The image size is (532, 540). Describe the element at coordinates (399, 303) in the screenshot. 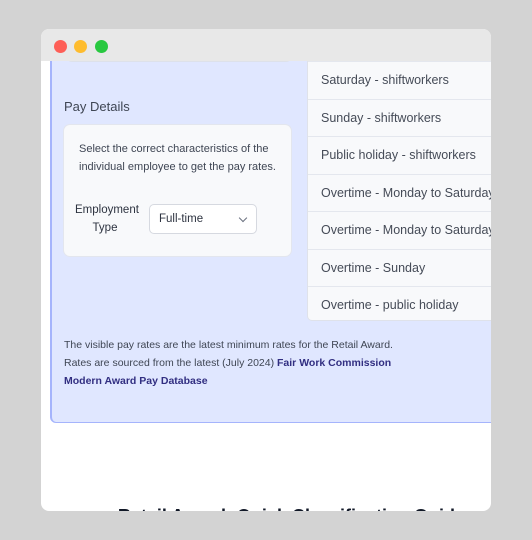

I see `rate-row: Overtime - public holiday` at that location.